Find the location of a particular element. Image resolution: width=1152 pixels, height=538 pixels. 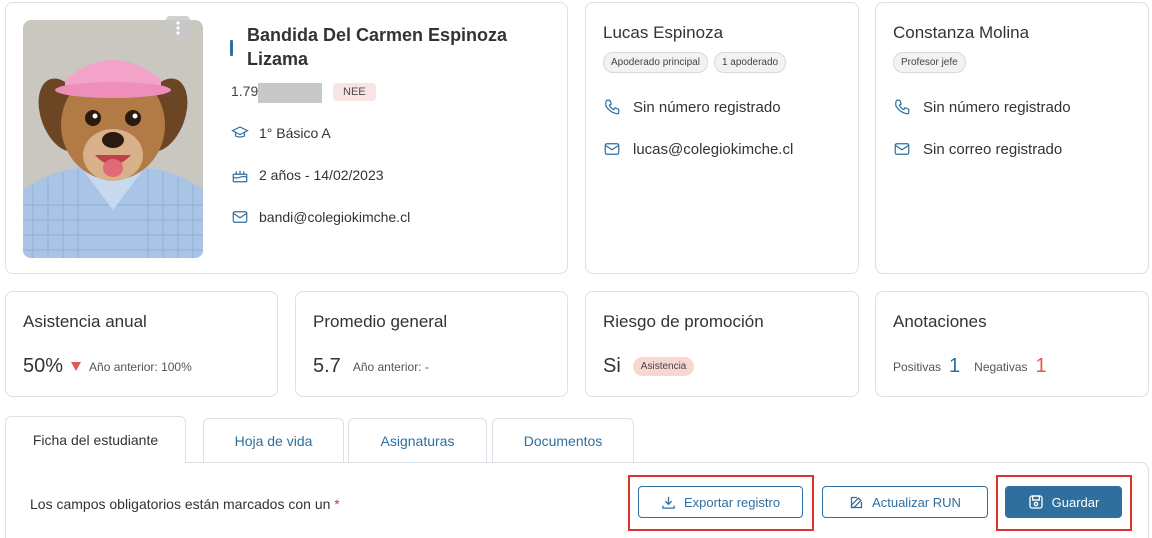

update-run-label: Actualizar RUN is located at coordinates (916, 502).